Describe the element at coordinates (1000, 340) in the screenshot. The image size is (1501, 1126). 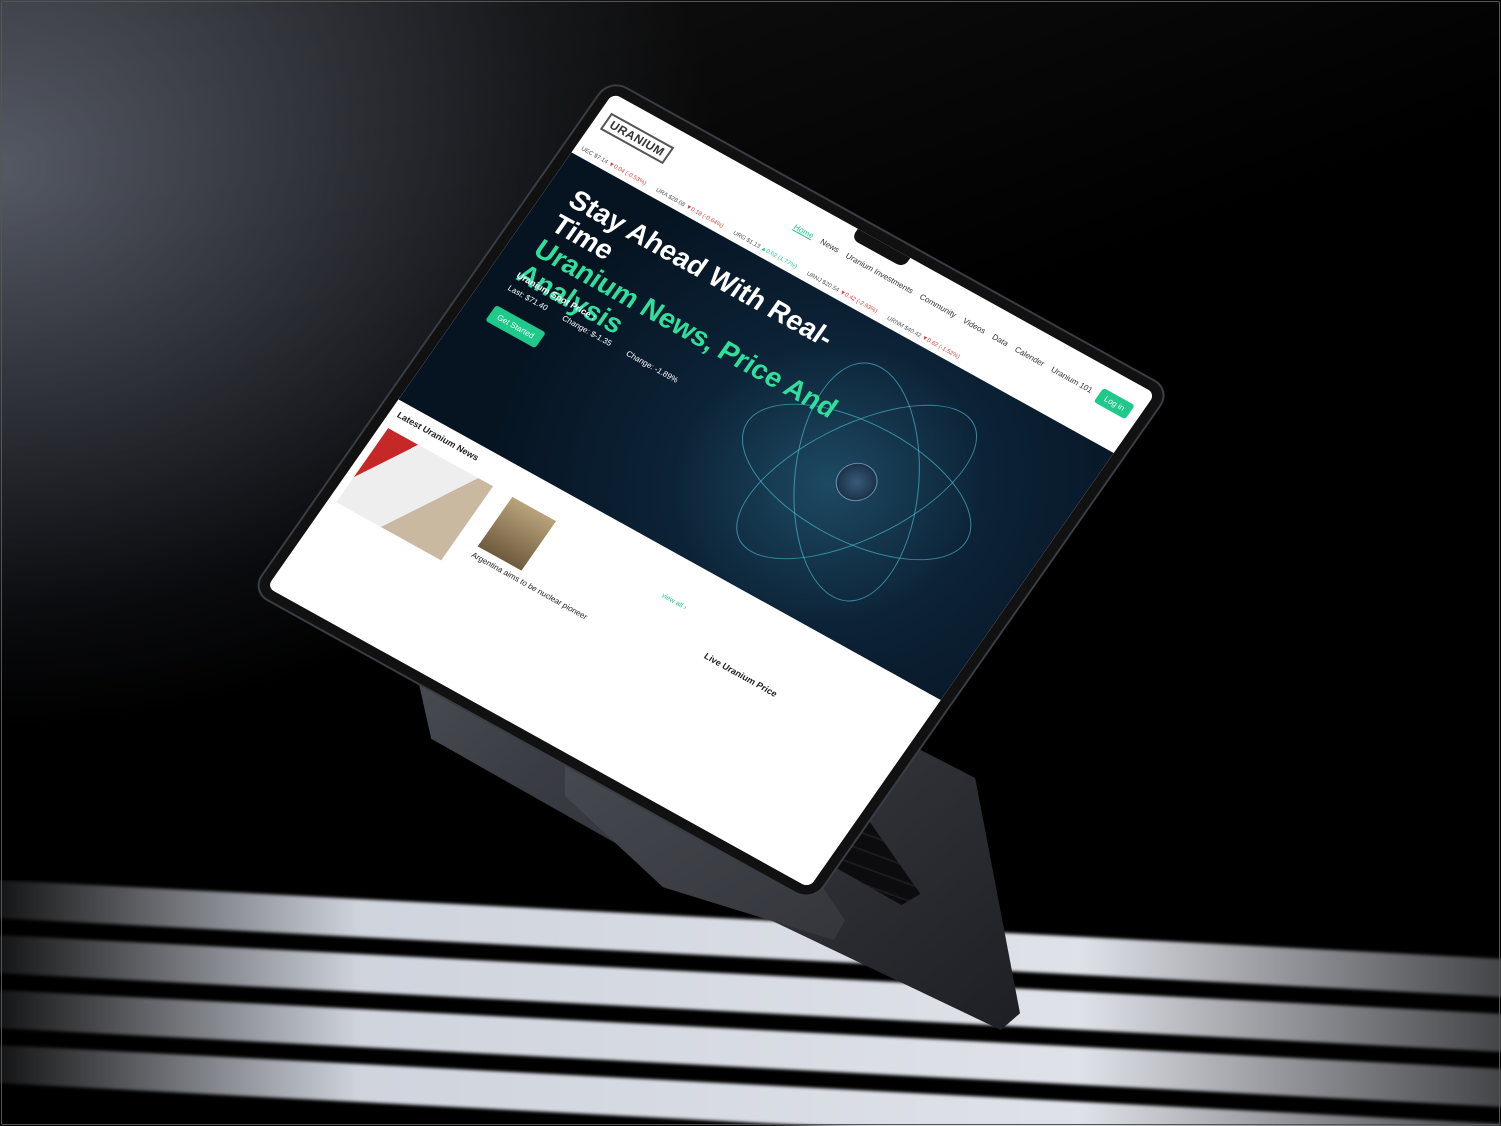
I see `nav-data: Data` at that location.